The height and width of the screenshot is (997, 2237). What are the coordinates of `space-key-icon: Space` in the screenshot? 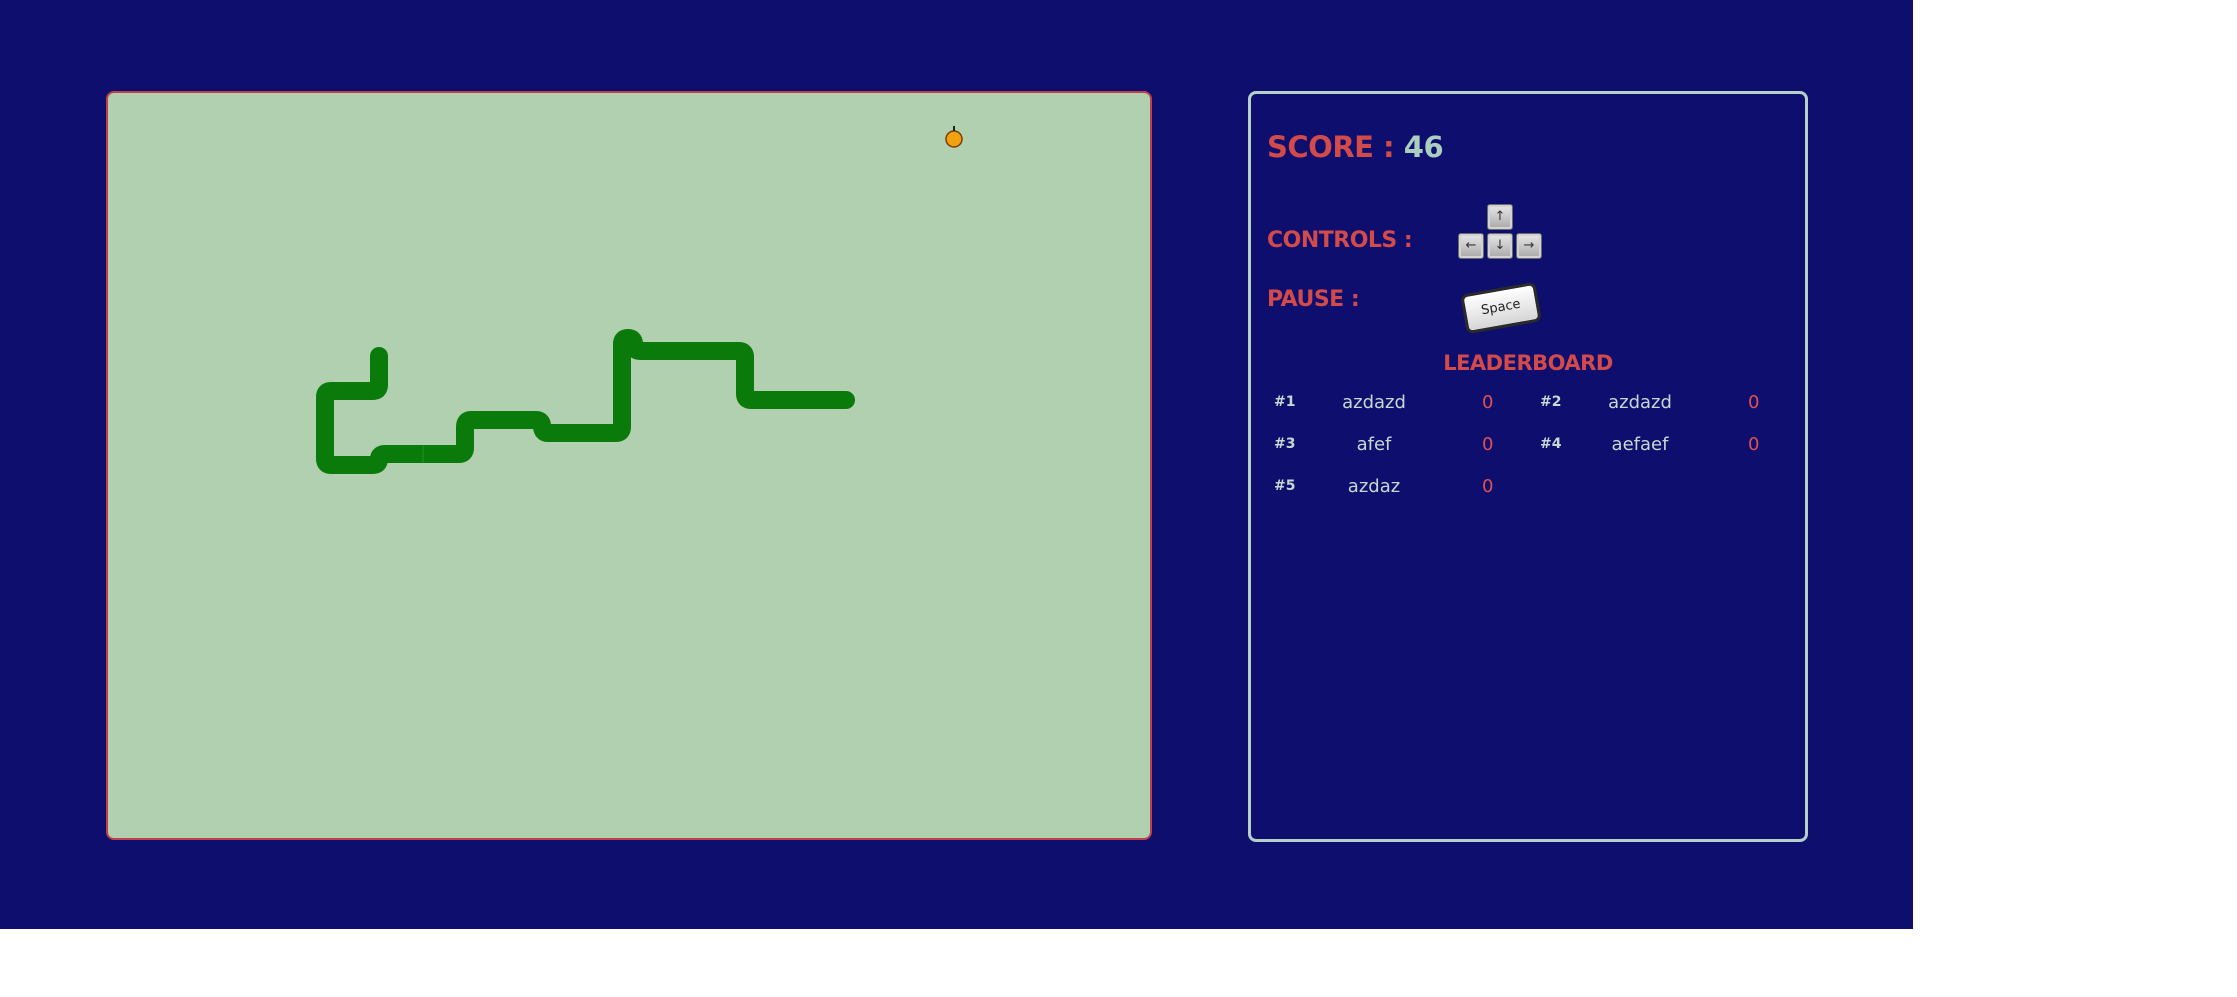 It's located at (1501, 308).